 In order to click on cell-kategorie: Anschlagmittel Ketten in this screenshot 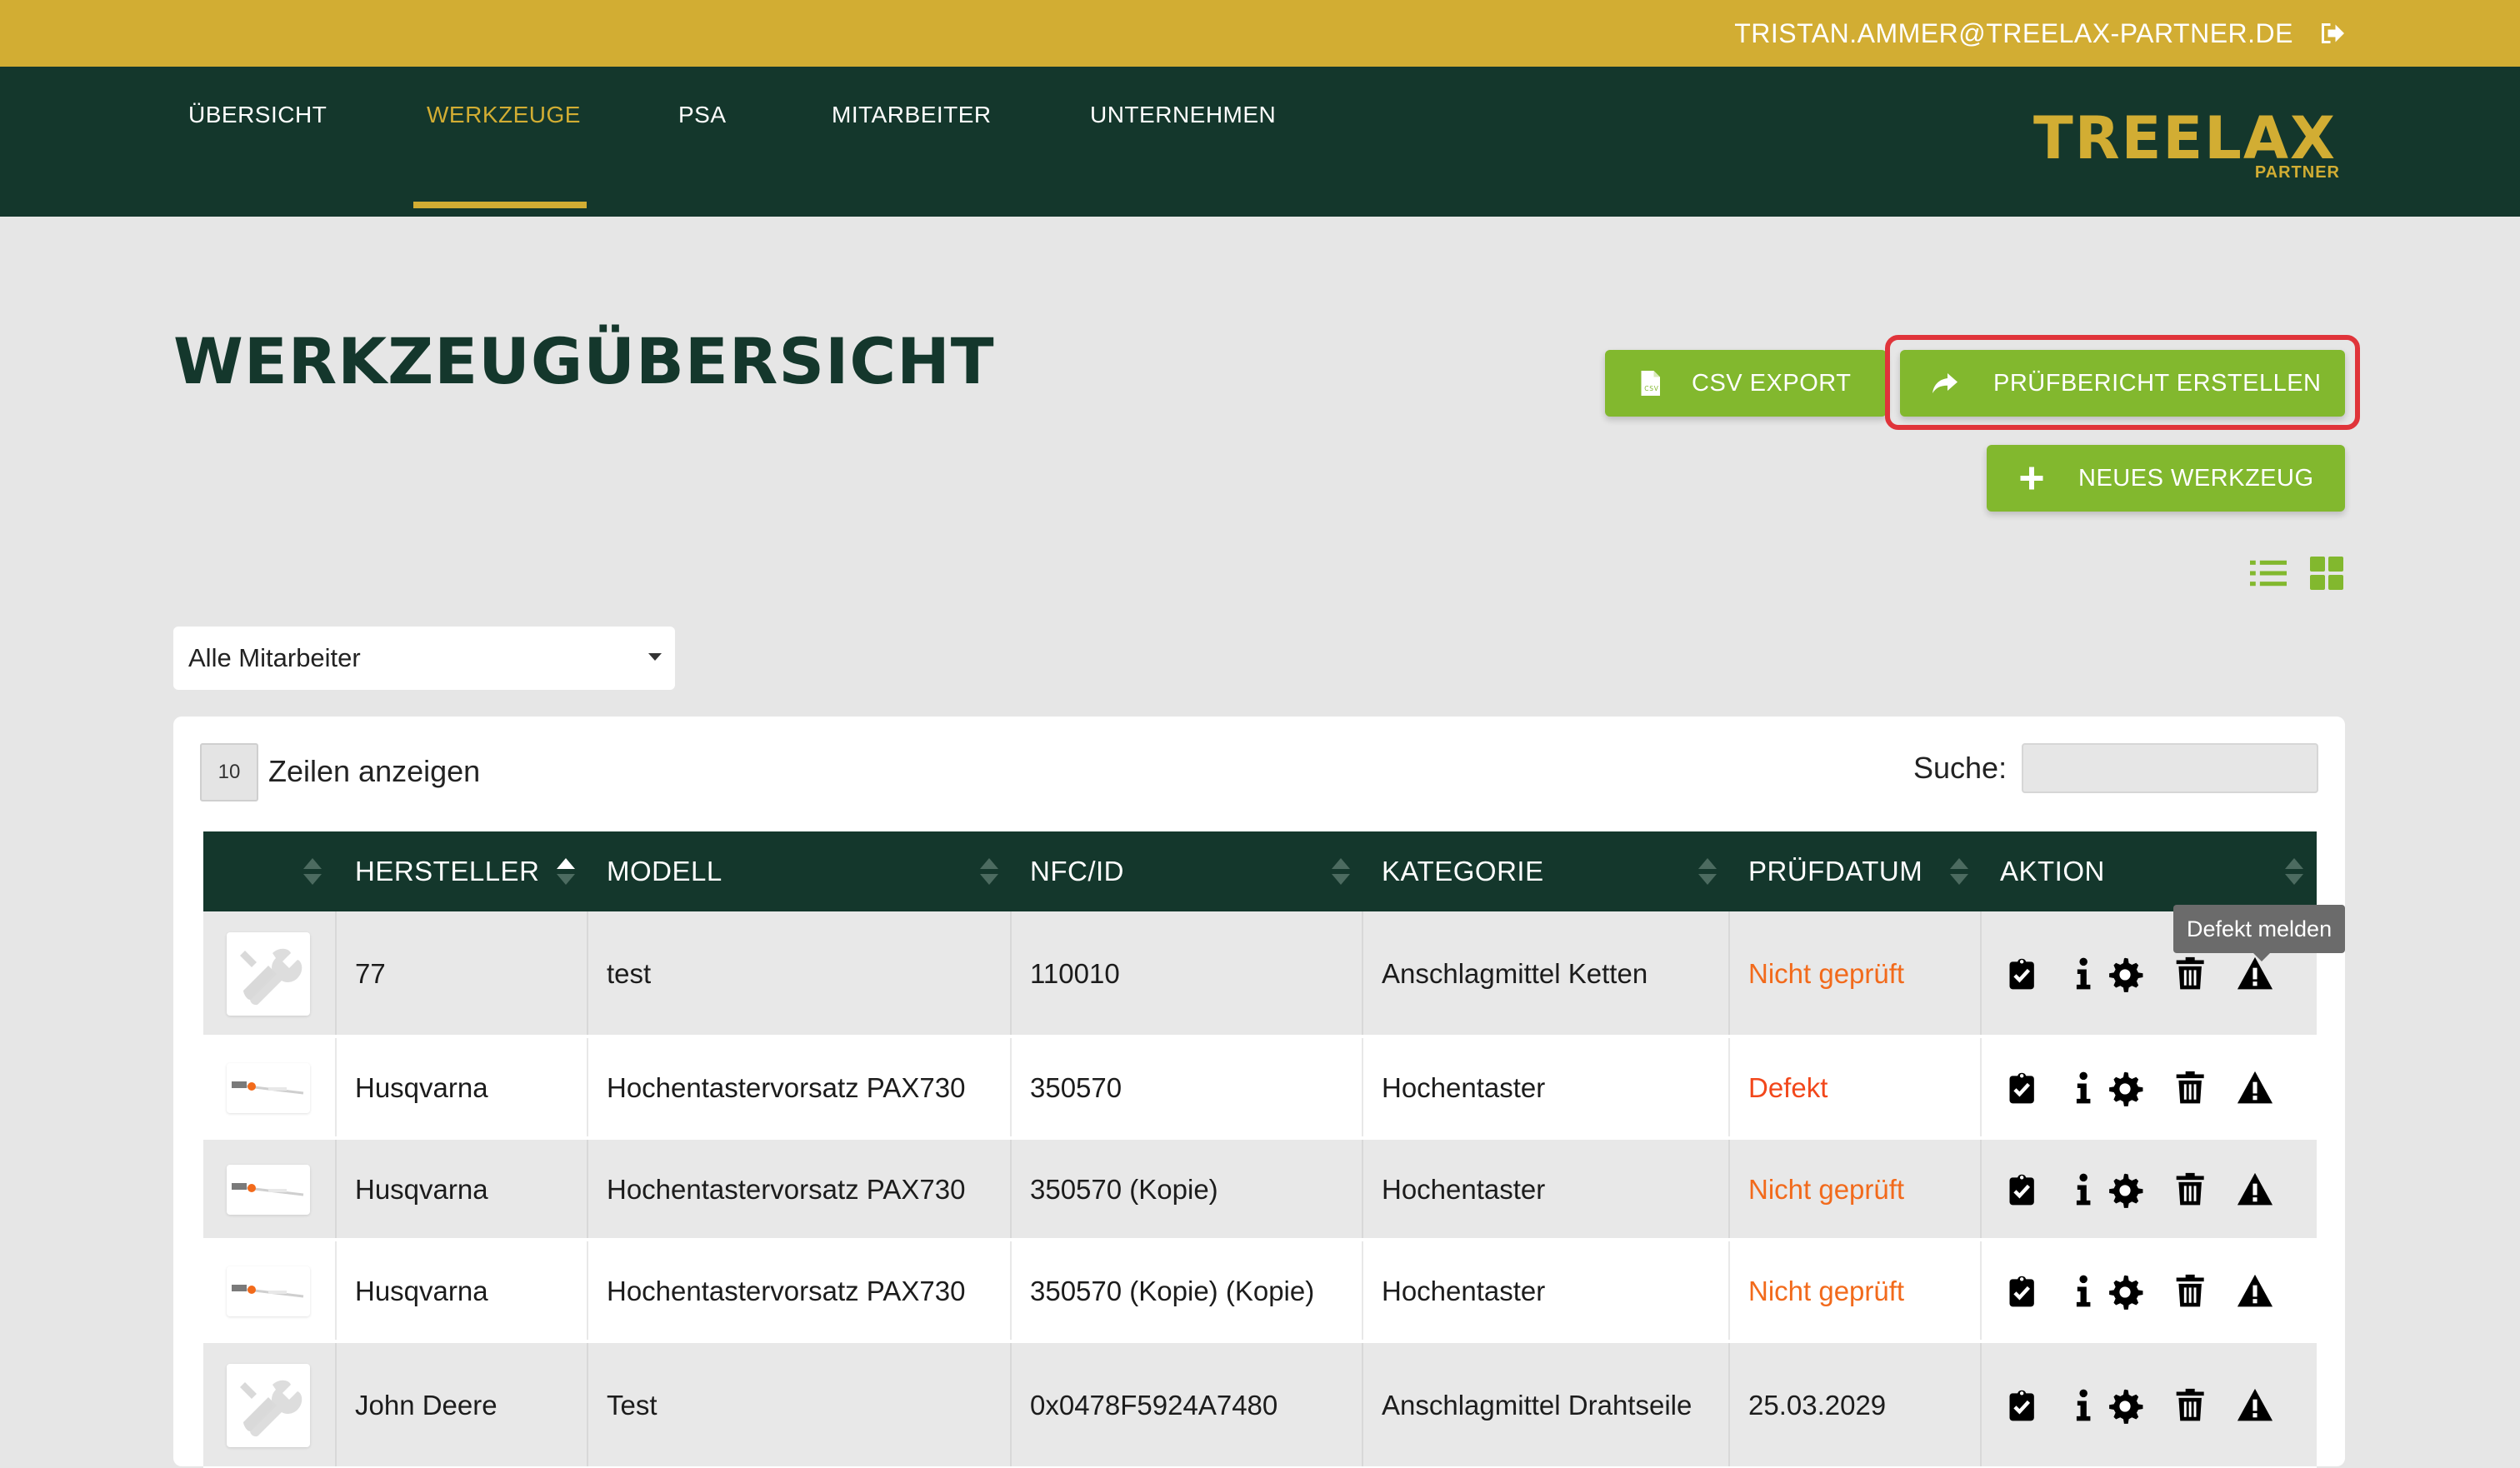, I will do `click(1515, 974)`.